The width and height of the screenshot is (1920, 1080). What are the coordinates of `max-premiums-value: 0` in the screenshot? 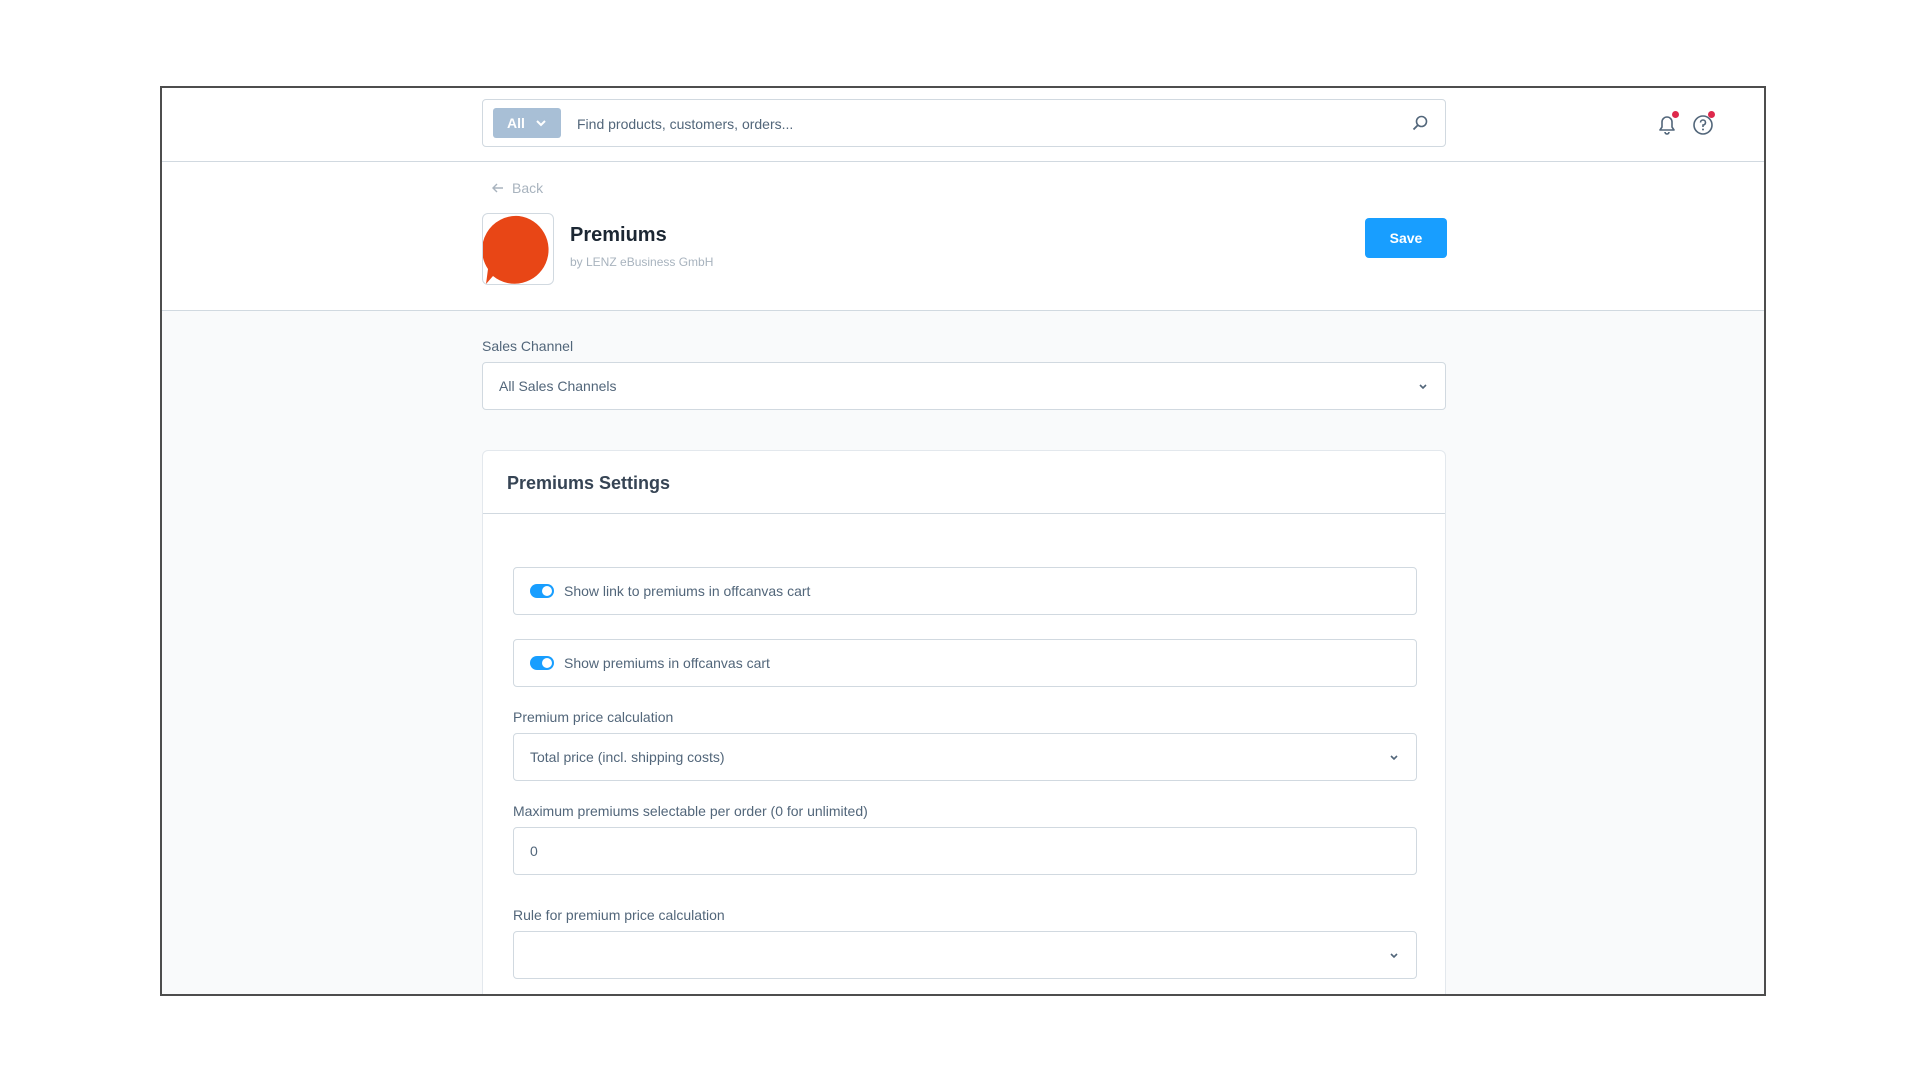 It's located at (534, 851).